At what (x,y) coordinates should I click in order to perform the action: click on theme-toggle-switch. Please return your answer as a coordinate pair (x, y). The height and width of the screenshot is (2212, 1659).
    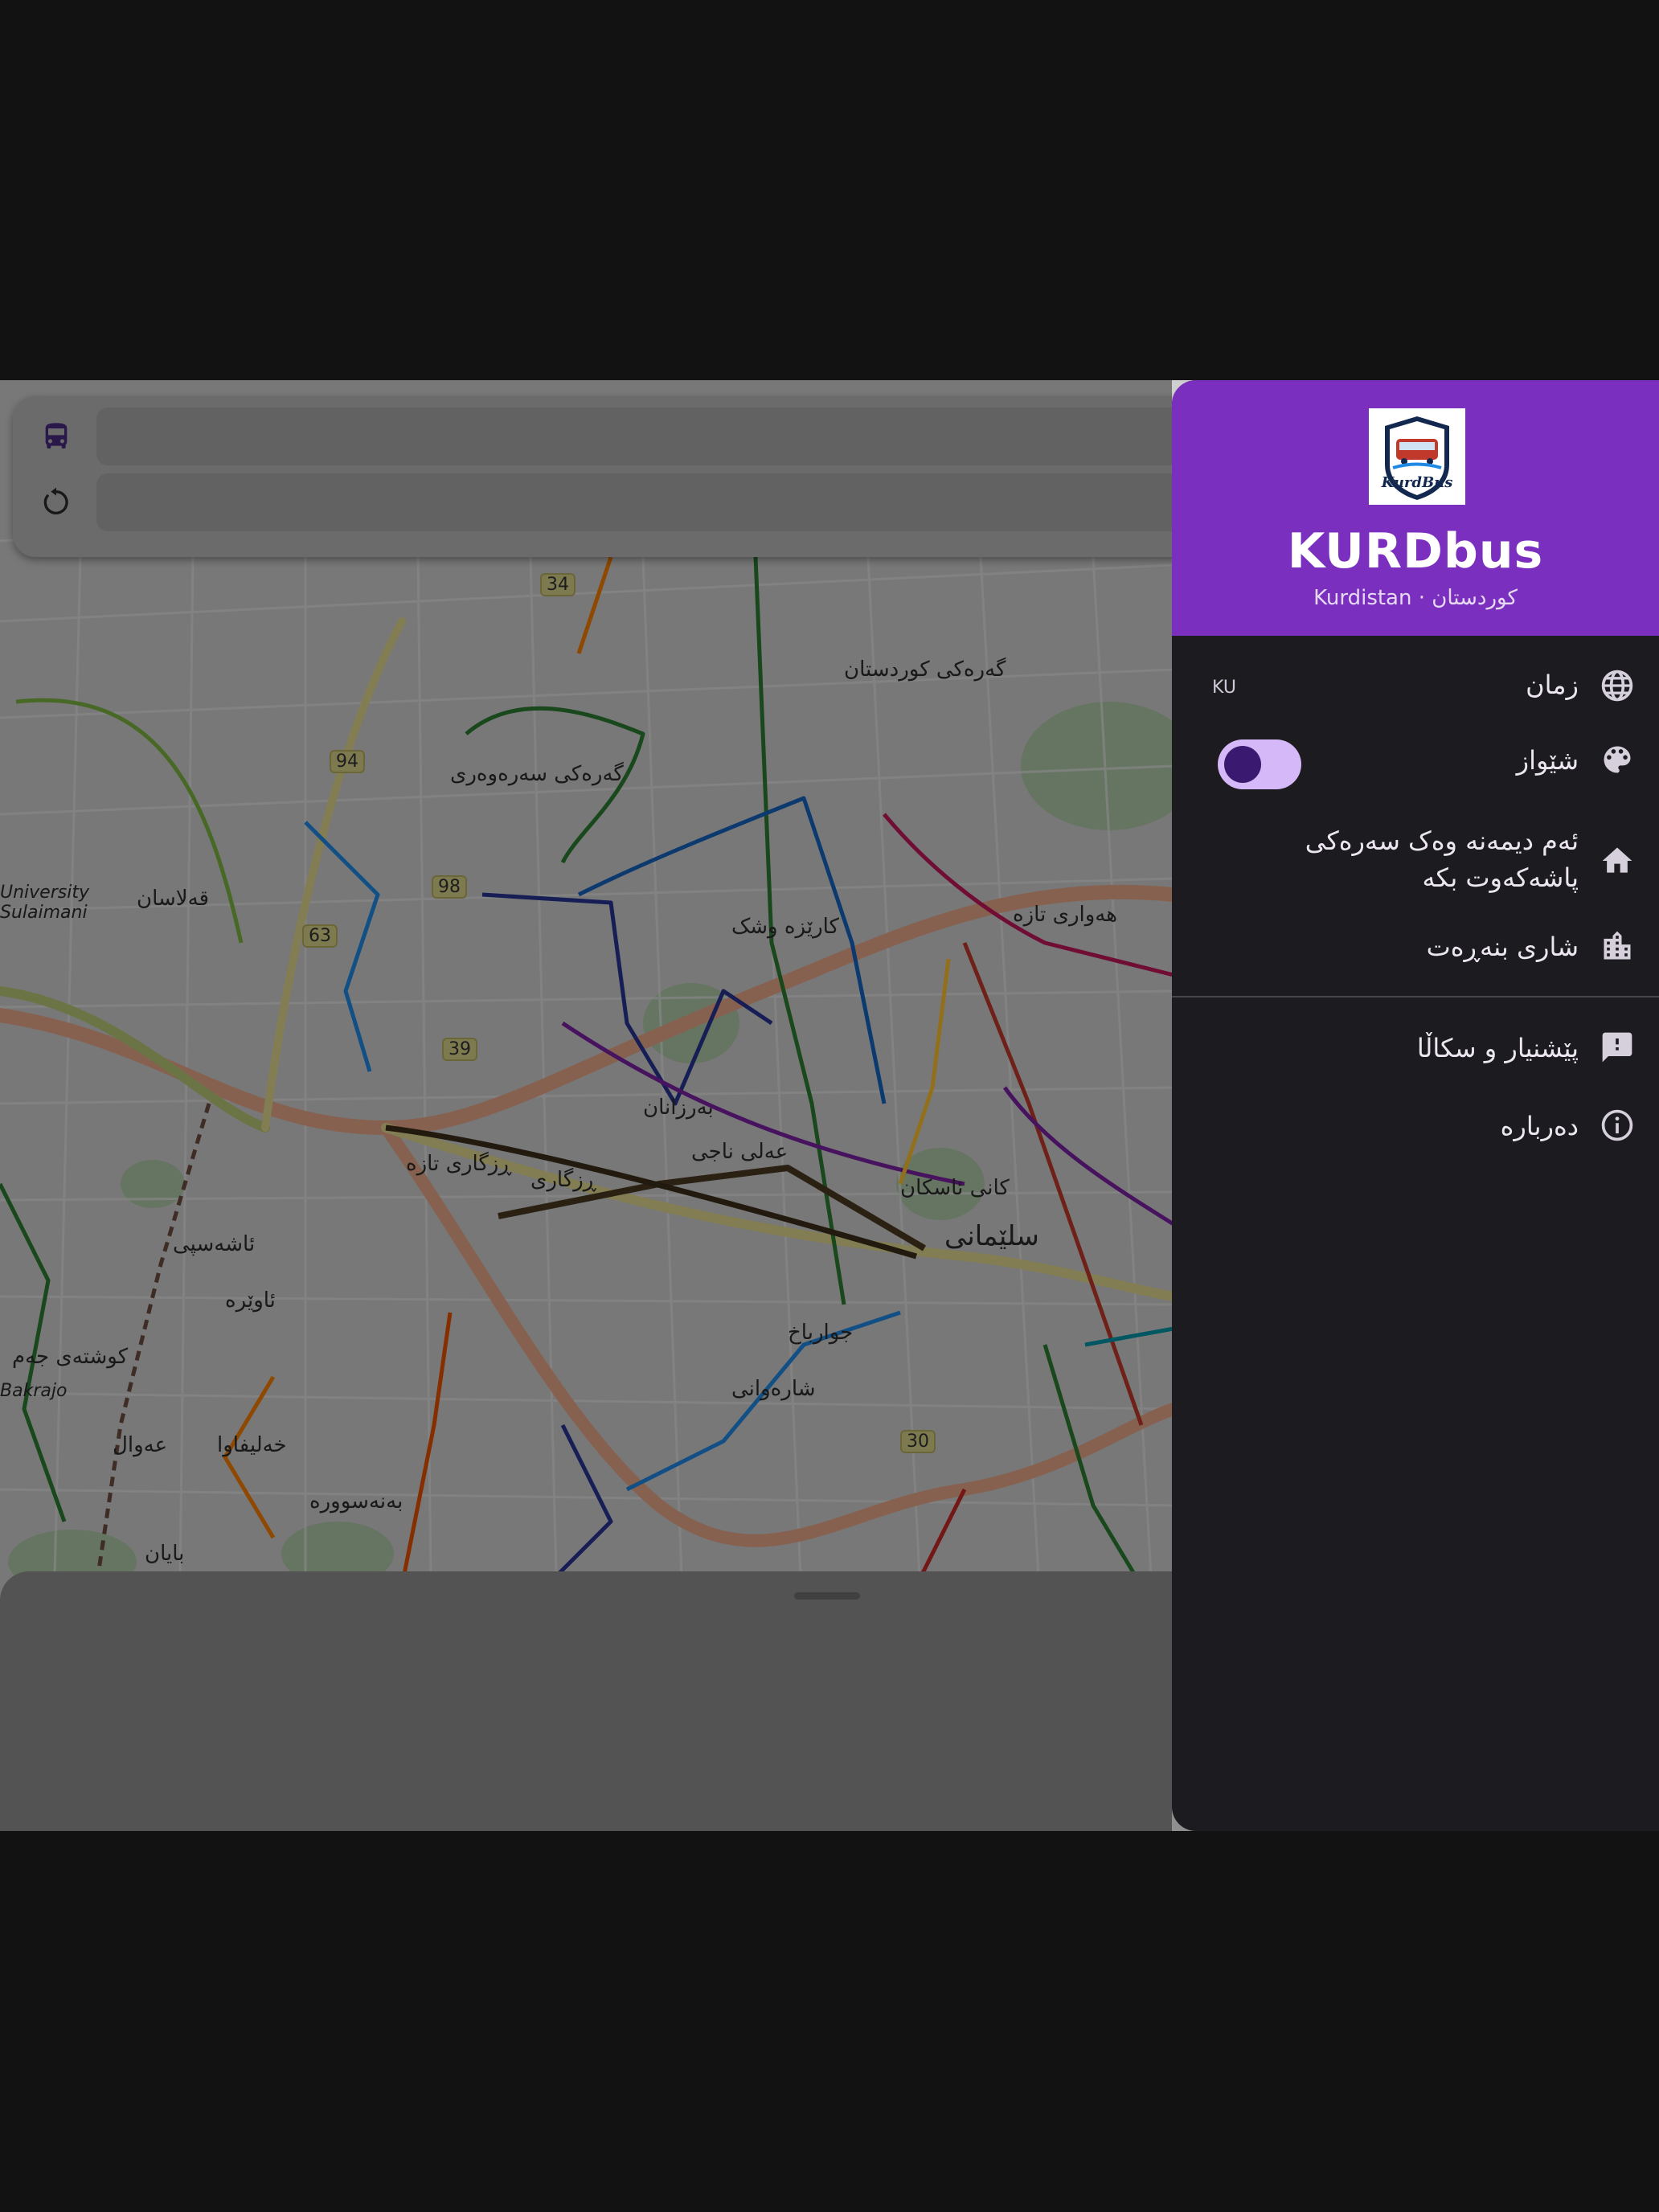
    Looking at the image, I should click on (1259, 764).